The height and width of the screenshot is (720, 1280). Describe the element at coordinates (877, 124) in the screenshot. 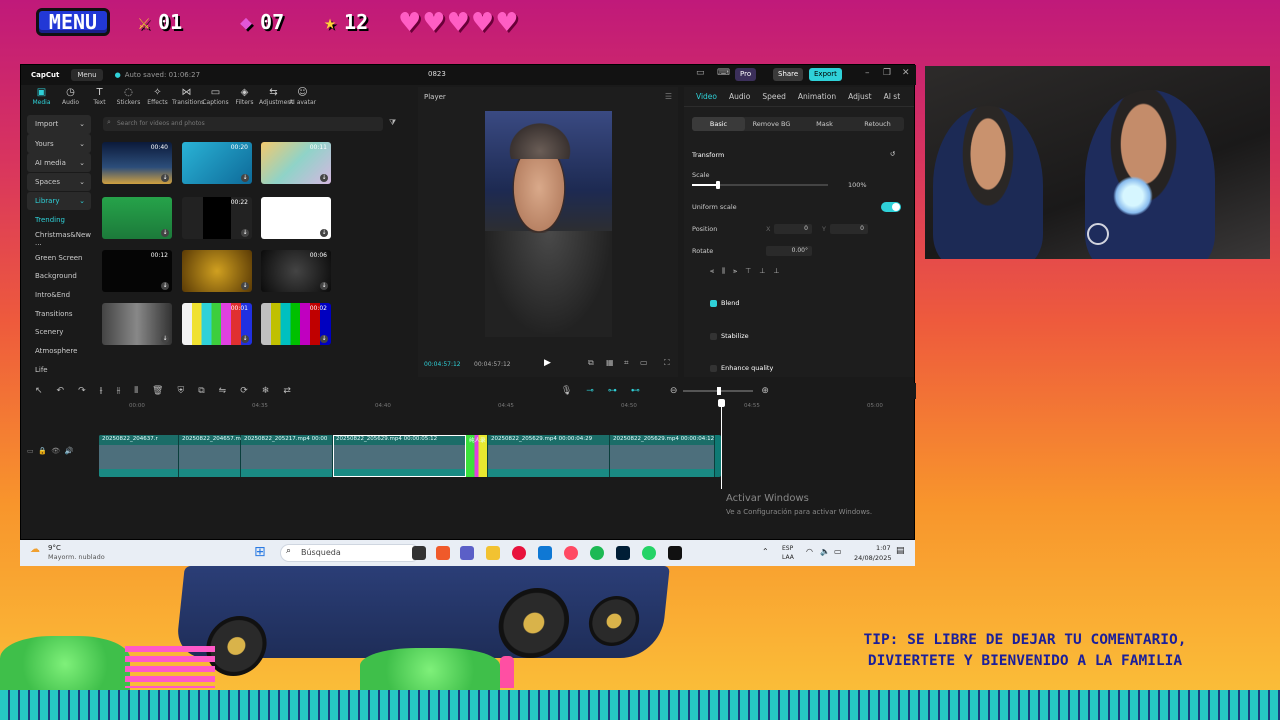

I see `subtab-retouch: Retouch` at that location.